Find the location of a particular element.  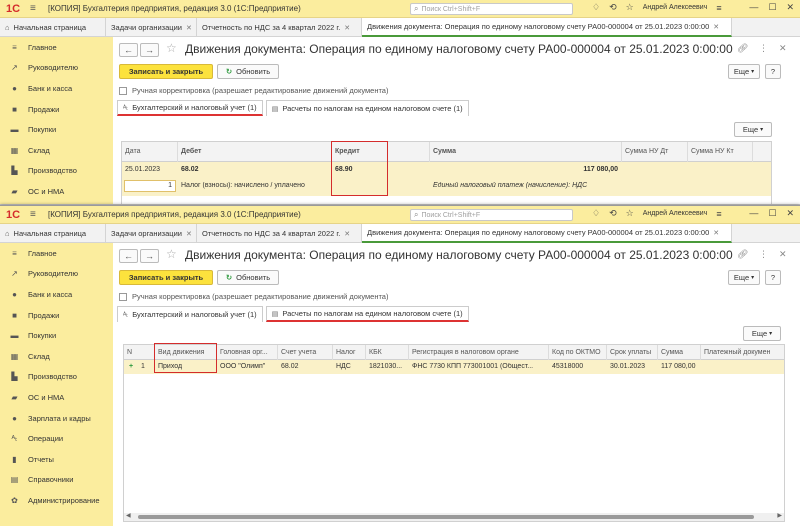

col-n: N is located at coordinates (139, 352).